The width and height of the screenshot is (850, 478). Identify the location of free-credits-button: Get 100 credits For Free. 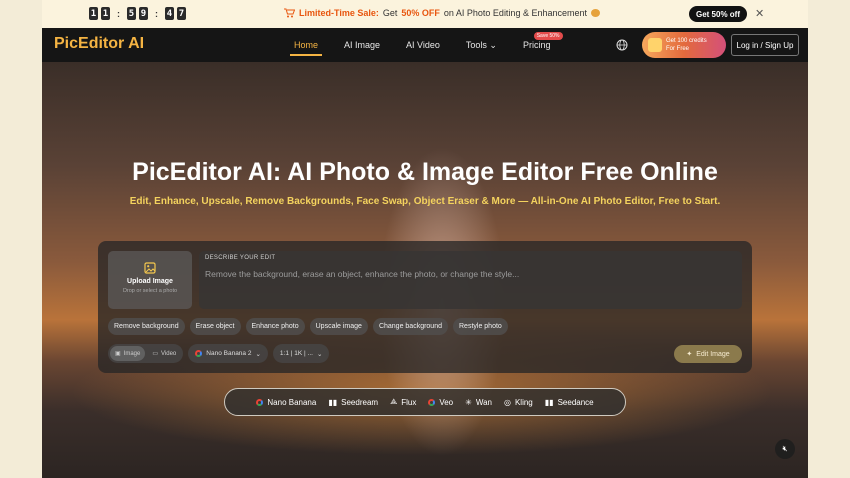
(684, 45).